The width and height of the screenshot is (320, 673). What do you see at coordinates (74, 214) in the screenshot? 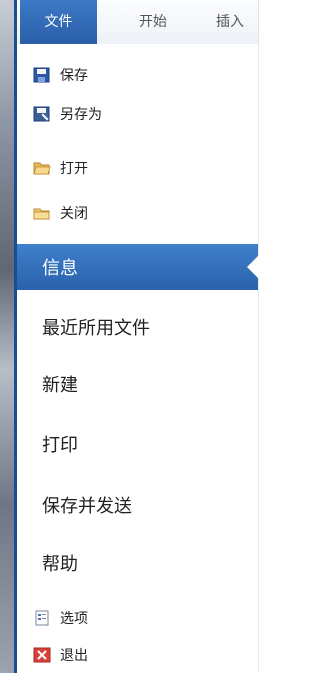
I see `menu-item-label: 关闭` at bounding box center [74, 214].